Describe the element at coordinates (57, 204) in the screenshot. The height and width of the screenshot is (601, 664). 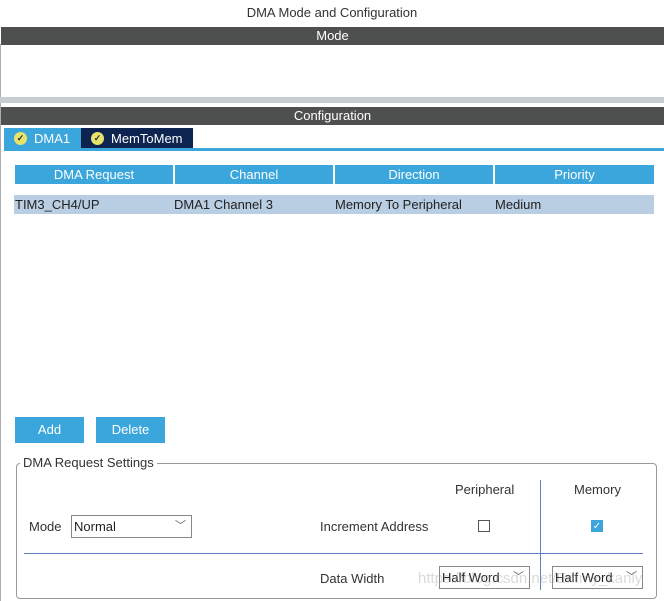
I see `cell-dma-request: TIM3_CH4/UP` at that location.